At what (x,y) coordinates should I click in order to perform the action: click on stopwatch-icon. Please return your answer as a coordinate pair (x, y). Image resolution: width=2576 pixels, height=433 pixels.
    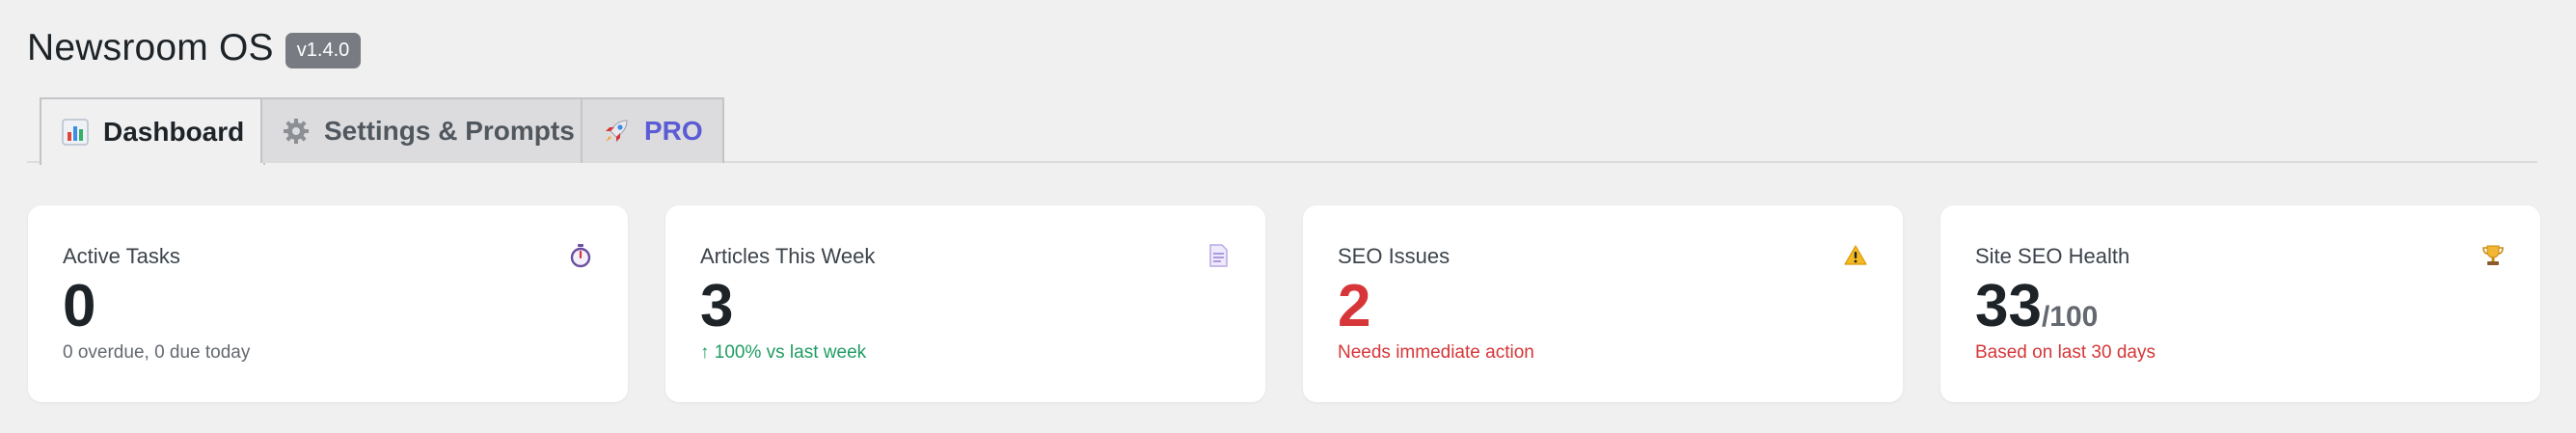
    Looking at the image, I should click on (580, 255).